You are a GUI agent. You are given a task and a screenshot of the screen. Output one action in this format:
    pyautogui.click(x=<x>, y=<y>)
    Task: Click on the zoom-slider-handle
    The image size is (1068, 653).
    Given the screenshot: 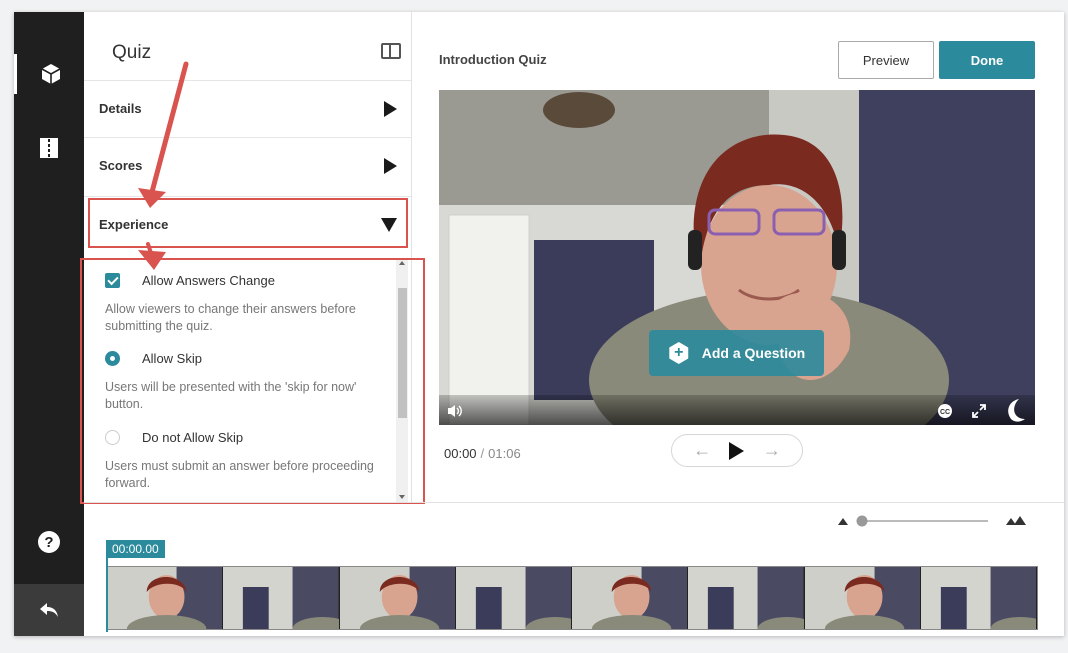 What is the action you would take?
    pyautogui.click(x=862, y=521)
    